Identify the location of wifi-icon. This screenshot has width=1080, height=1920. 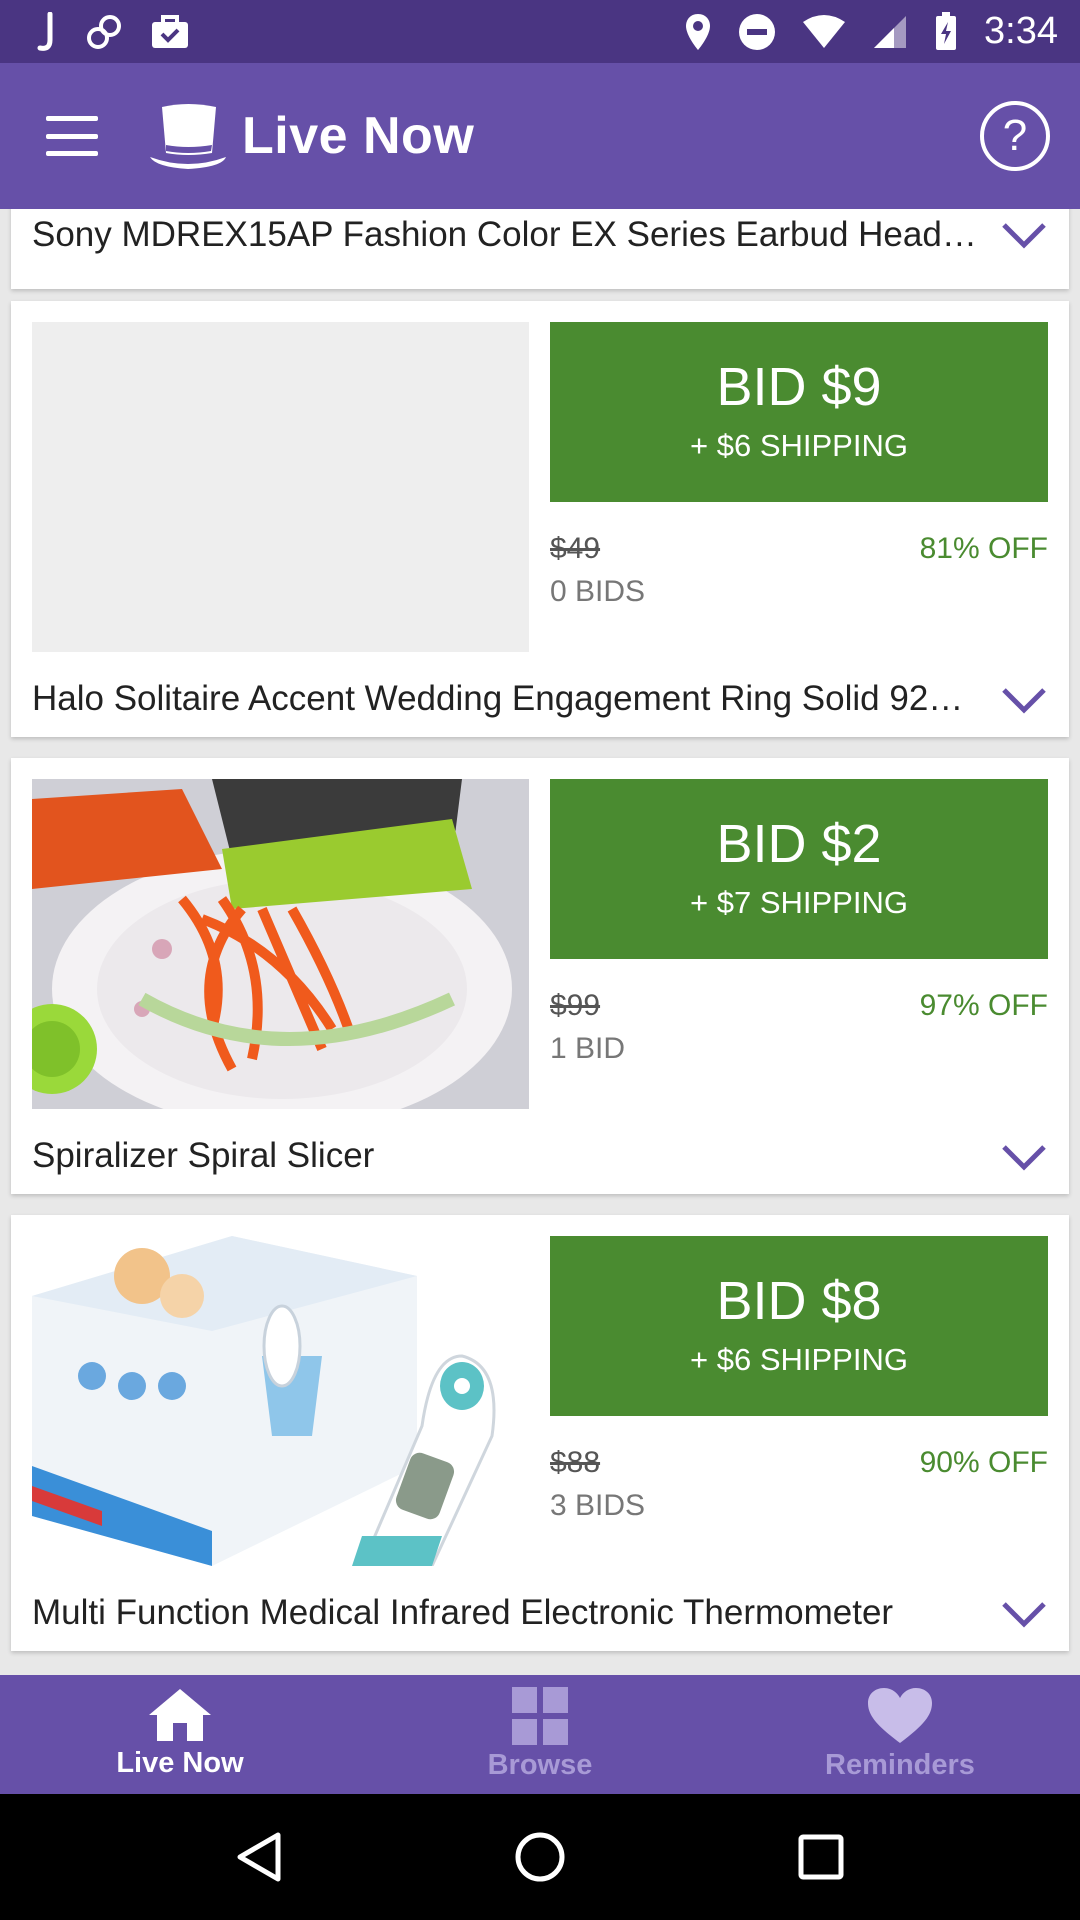
(824, 31).